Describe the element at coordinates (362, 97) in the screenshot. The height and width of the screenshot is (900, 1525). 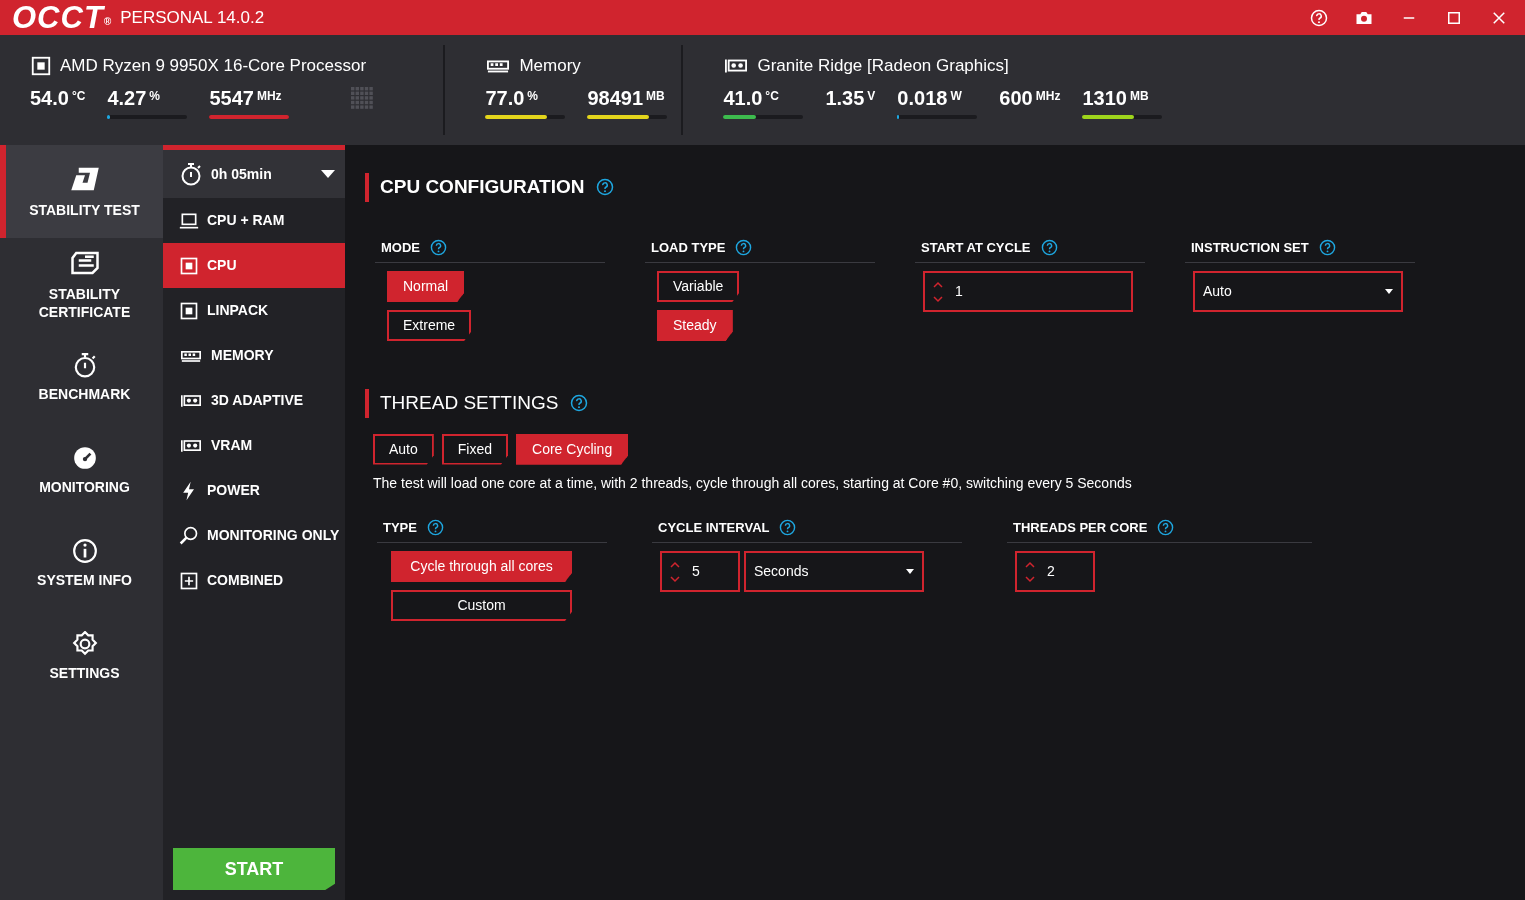
I see `core-grid-icon` at that location.